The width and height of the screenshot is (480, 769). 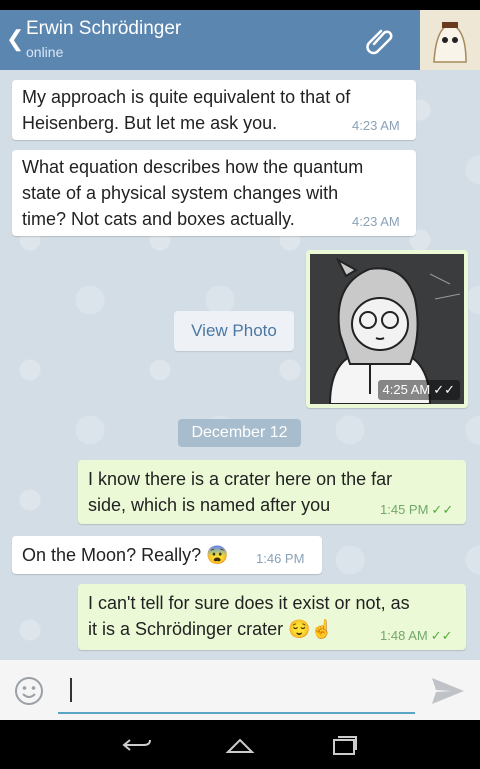 I want to click on message-line: On the Moon? Really? 😨, so click(x=125, y=555).